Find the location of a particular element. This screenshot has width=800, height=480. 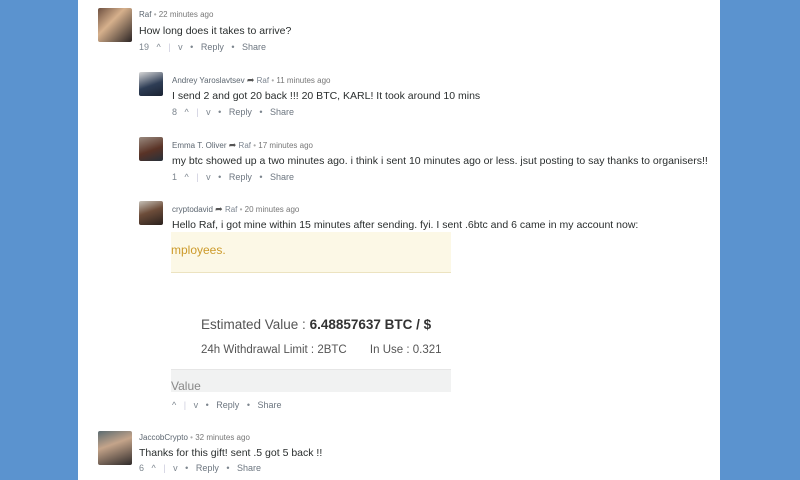

comment-actions: 19 ^ | v • Reply • Share is located at coordinates (205, 47).